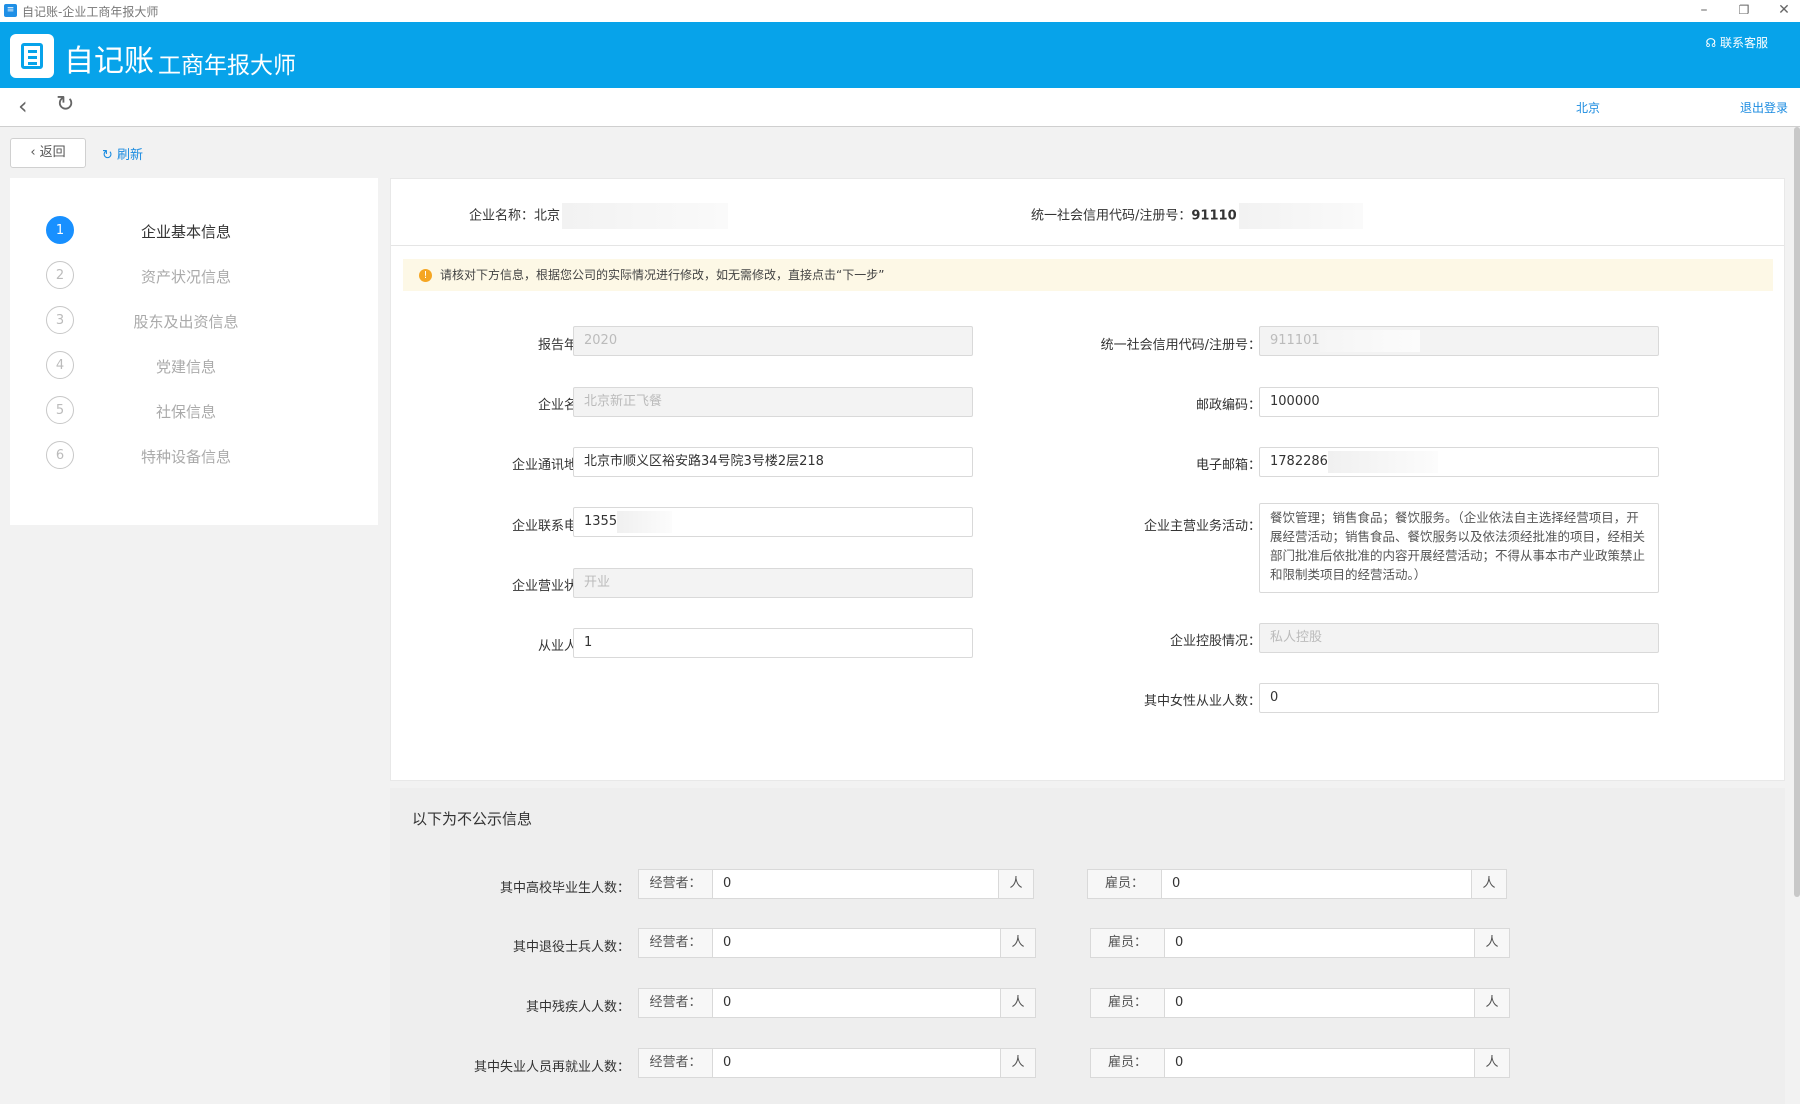  I want to click on return-button: ‹ 返回, so click(48, 153).